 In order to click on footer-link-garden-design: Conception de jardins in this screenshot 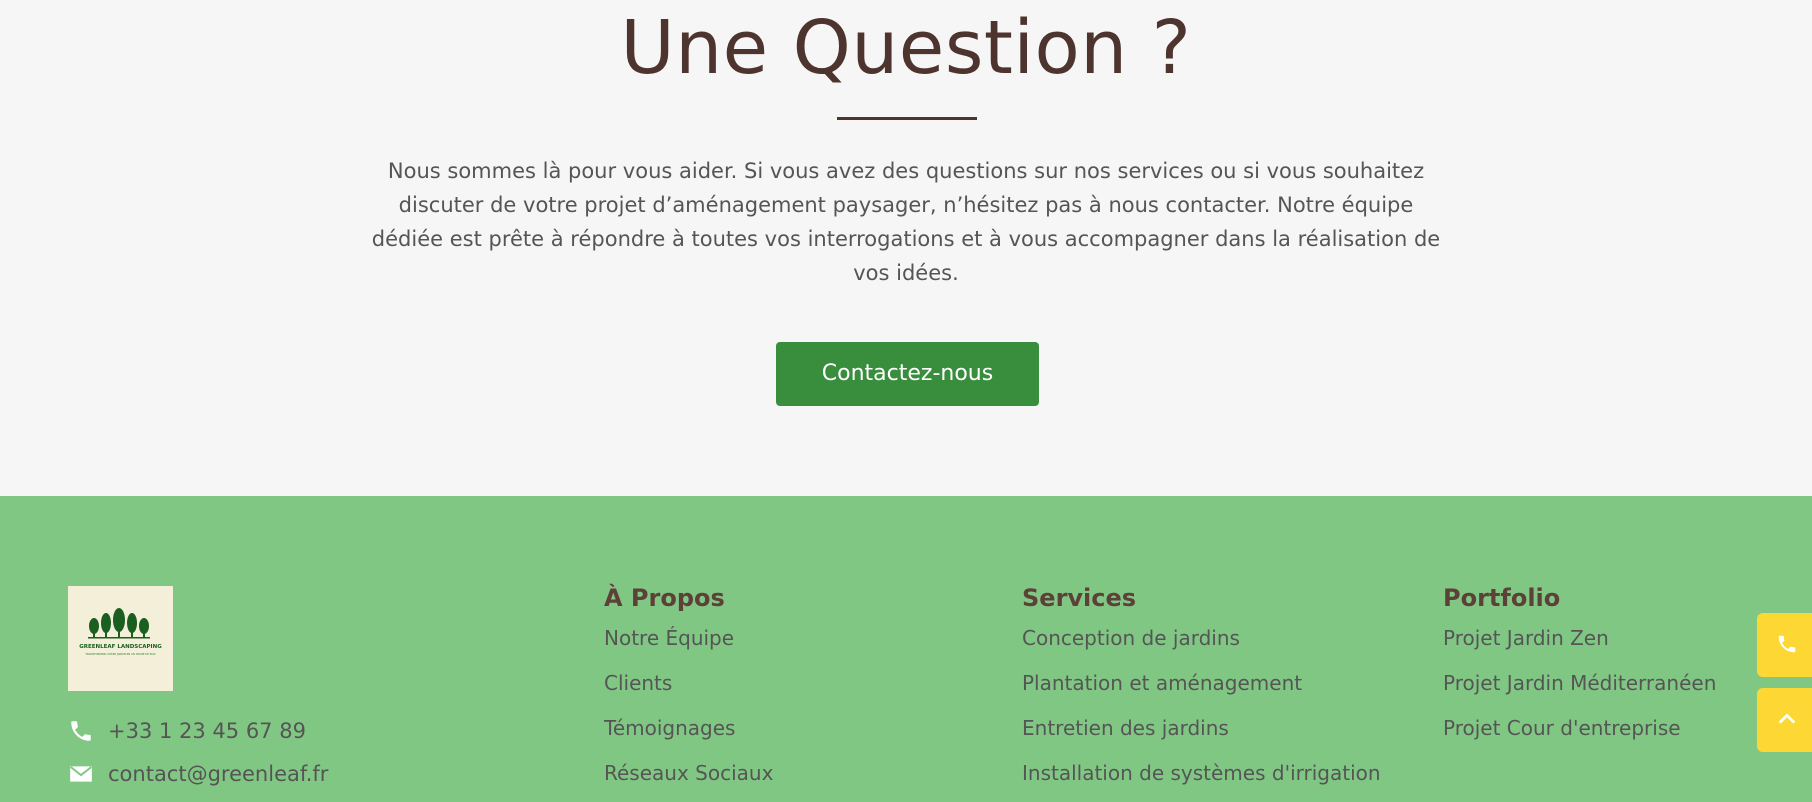, I will do `click(1131, 638)`.